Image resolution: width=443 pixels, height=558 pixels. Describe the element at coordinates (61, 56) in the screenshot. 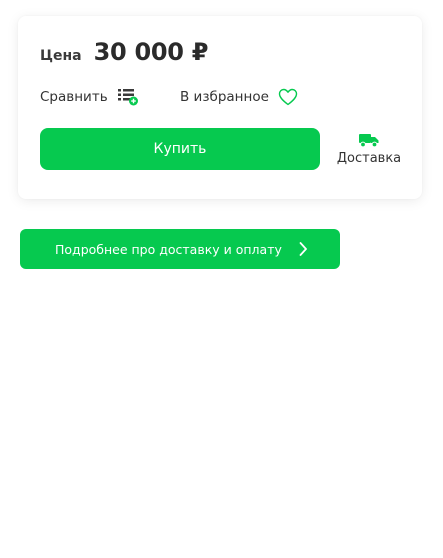

I see `price-label: Цена` at that location.